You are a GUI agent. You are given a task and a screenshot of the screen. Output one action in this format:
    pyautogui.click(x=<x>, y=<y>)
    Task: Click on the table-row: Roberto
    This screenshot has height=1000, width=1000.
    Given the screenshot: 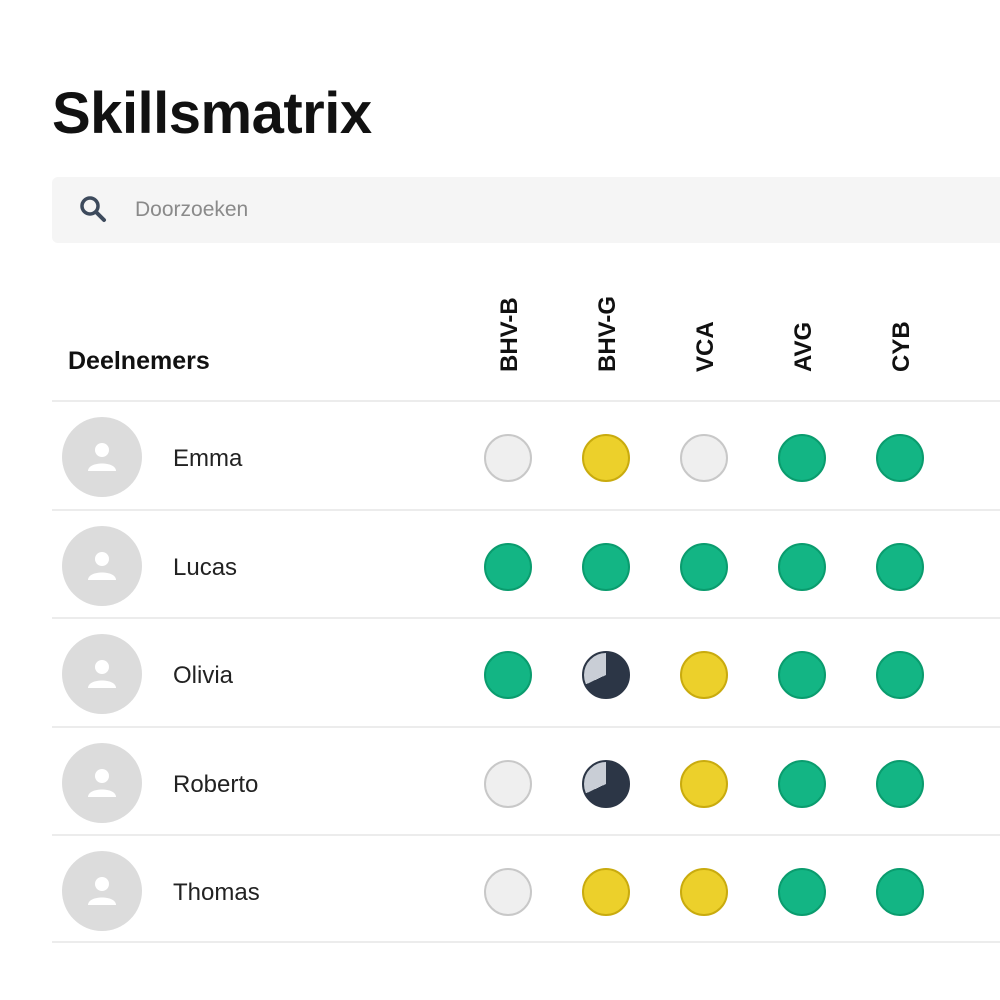 What is the action you would take?
    pyautogui.click(x=526, y=780)
    